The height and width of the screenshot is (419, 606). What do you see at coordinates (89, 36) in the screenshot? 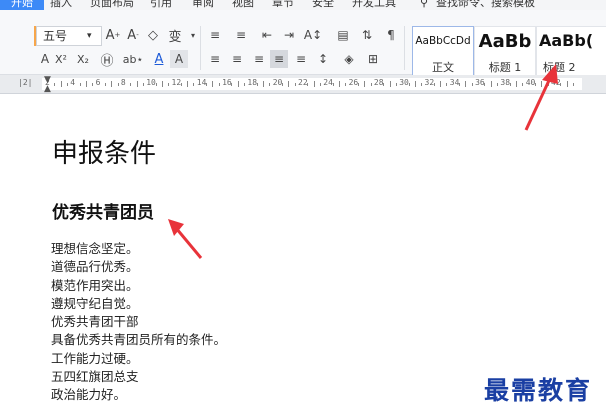
I see `chevron-down-icon: ▾` at bounding box center [89, 36].